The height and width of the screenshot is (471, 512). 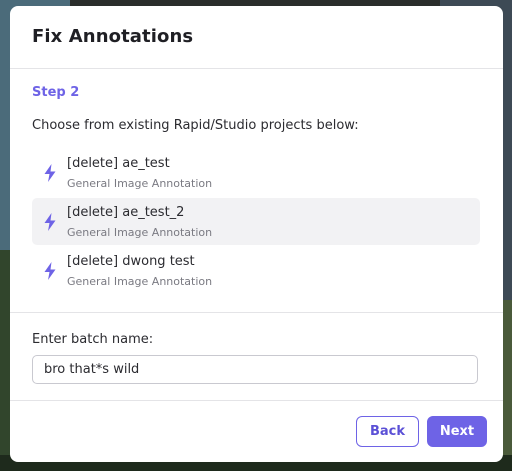 I want to click on batch-name-input, so click(x=255, y=369).